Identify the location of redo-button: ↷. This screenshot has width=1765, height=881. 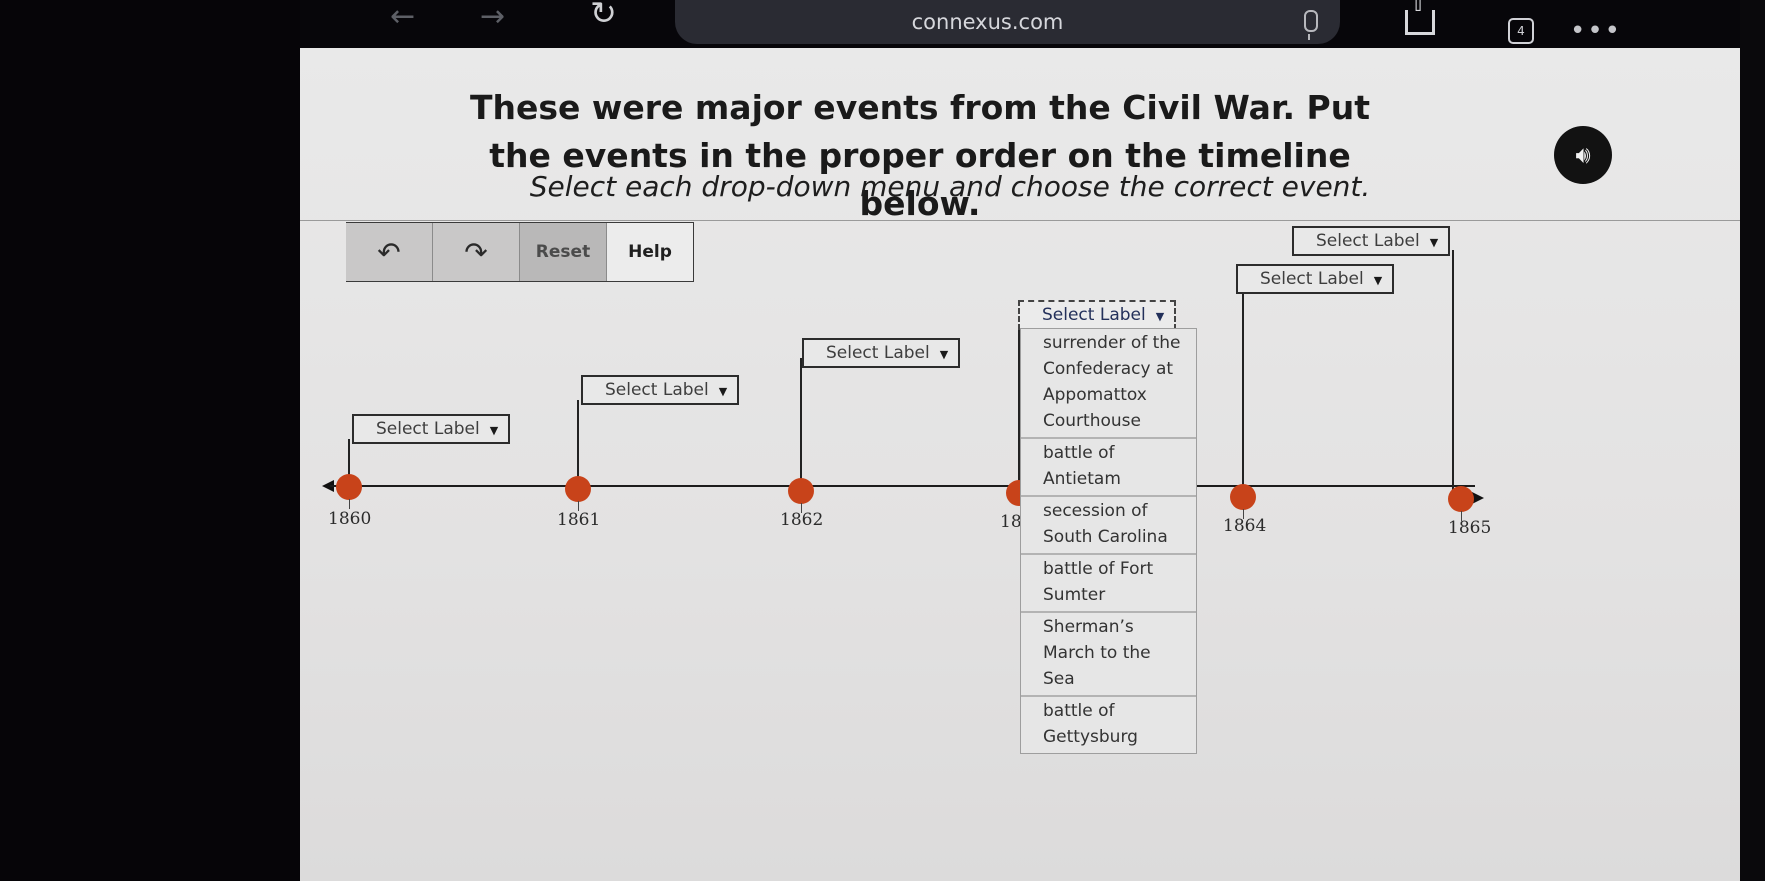
(476, 252).